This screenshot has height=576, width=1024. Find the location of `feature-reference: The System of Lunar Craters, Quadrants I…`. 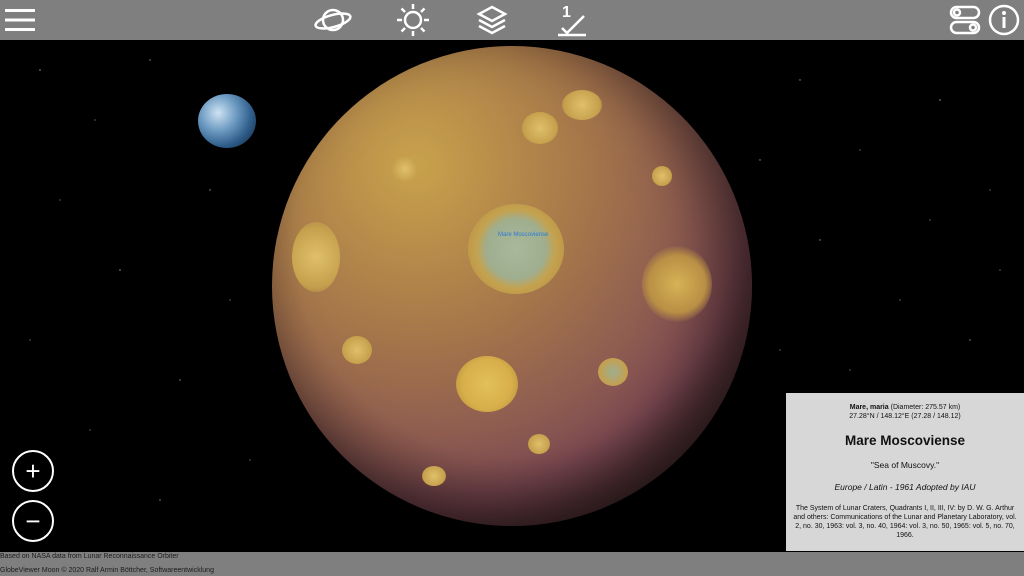

feature-reference: The System of Lunar Craters, Quadrants I… is located at coordinates (905, 522).